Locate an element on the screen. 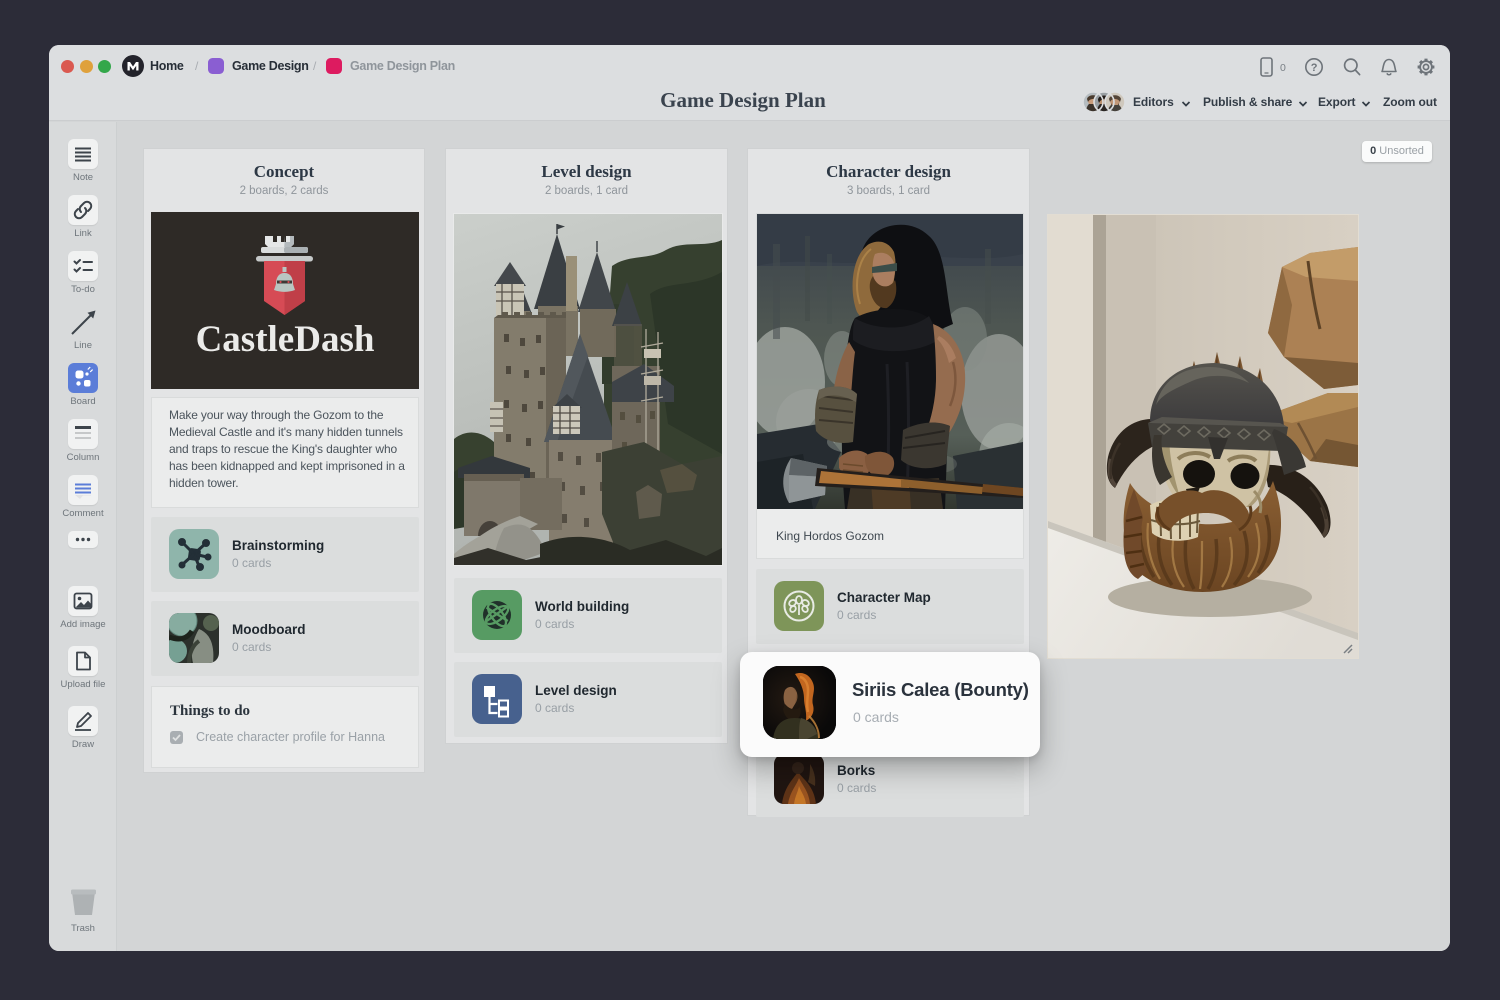  svg-text: 0 is located at coordinates (1283, 68).